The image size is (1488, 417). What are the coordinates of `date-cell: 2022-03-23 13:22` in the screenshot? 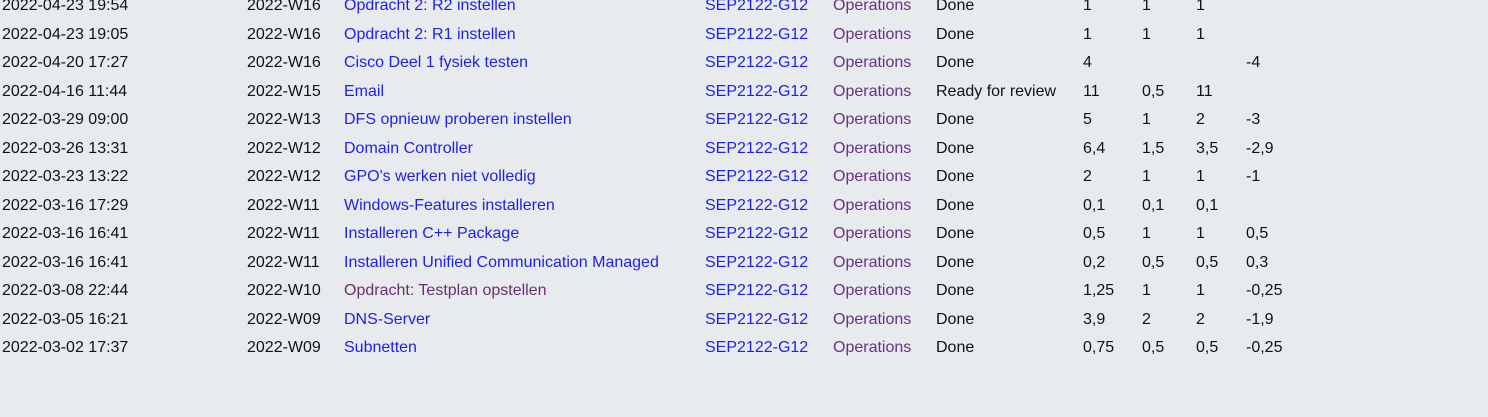 It's located at (65, 176).